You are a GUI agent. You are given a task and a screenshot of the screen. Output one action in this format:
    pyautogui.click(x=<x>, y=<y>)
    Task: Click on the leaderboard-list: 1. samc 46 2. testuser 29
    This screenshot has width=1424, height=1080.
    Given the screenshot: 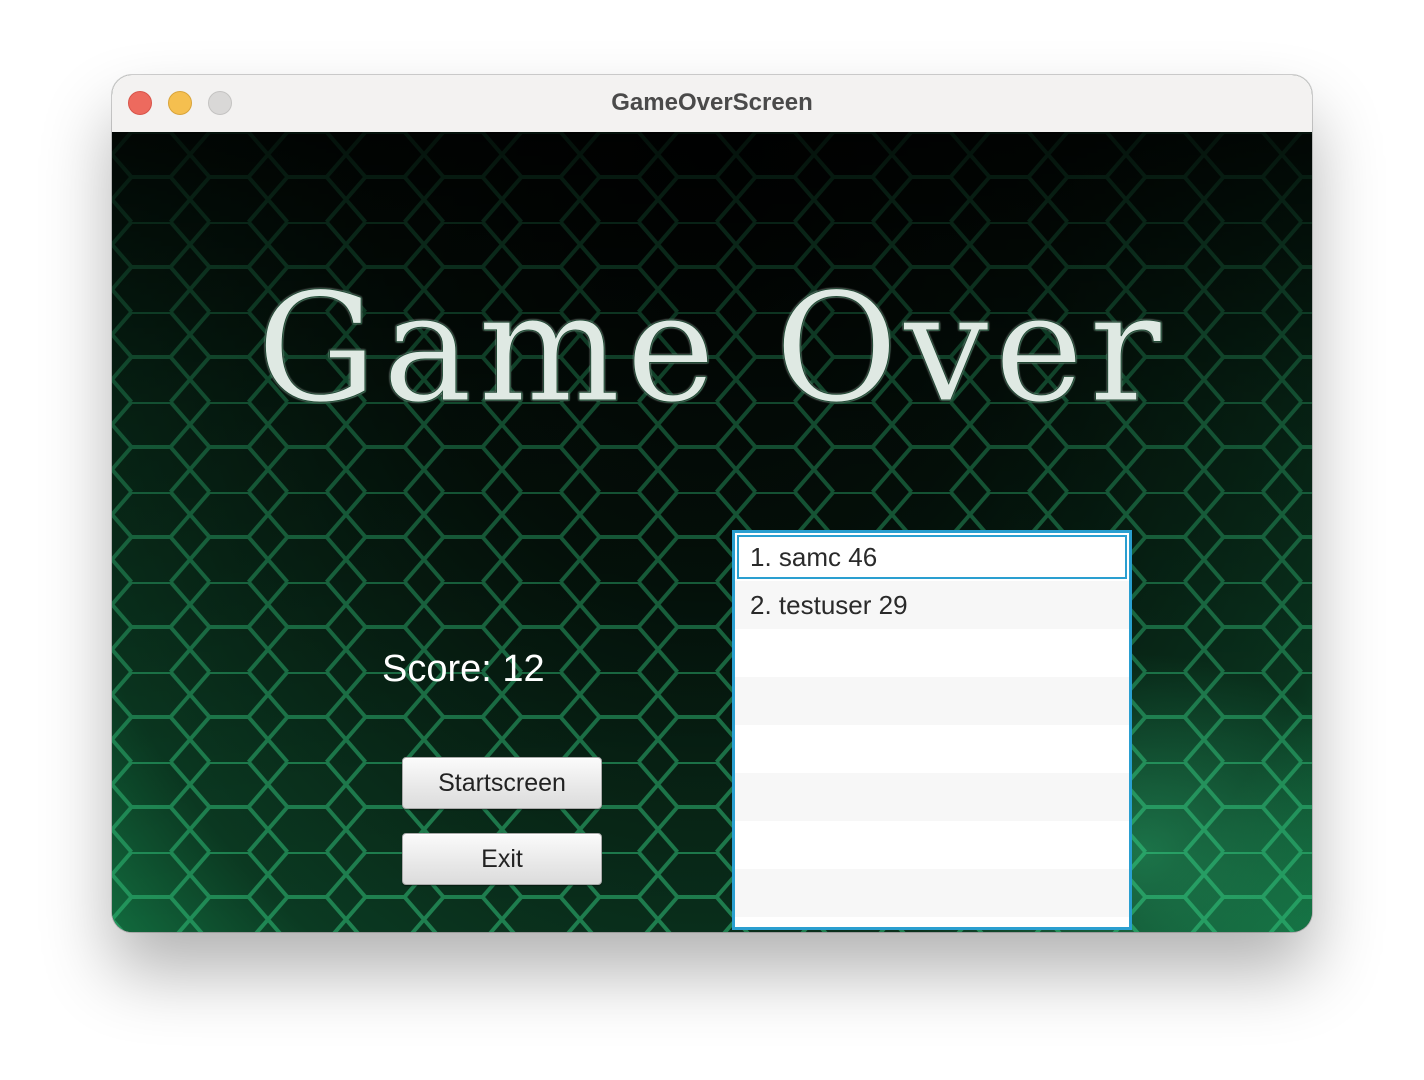 What is the action you would take?
    pyautogui.click(x=932, y=730)
    